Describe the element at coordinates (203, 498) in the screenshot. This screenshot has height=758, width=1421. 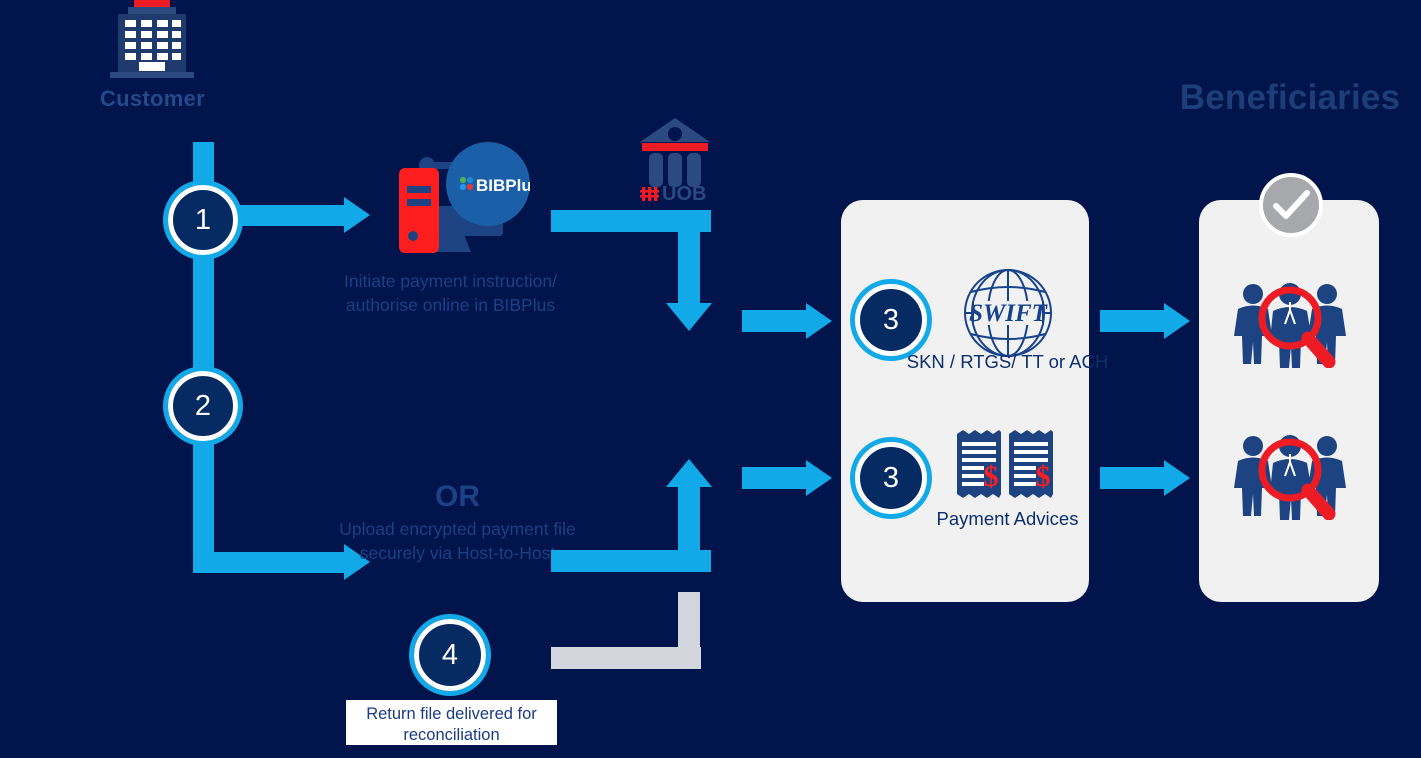
I see `connector-step2-down` at that location.